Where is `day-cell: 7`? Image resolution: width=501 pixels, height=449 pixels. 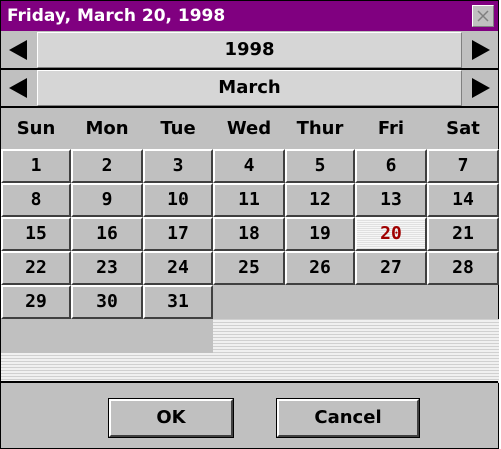
day-cell: 7 is located at coordinates (463, 166).